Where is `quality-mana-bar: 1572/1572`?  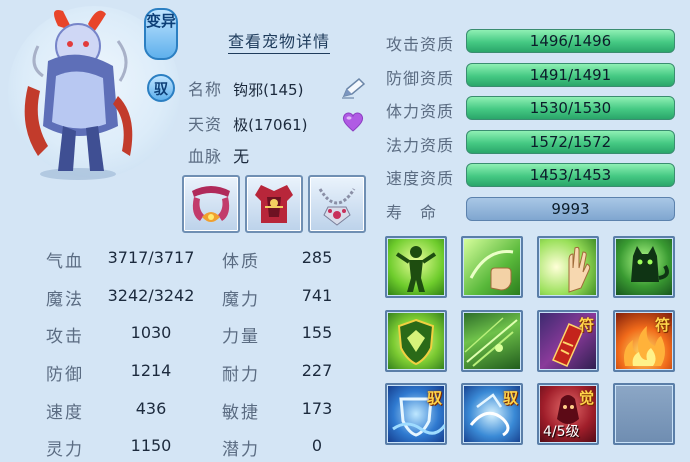 quality-mana-bar: 1572/1572 is located at coordinates (570, 142).